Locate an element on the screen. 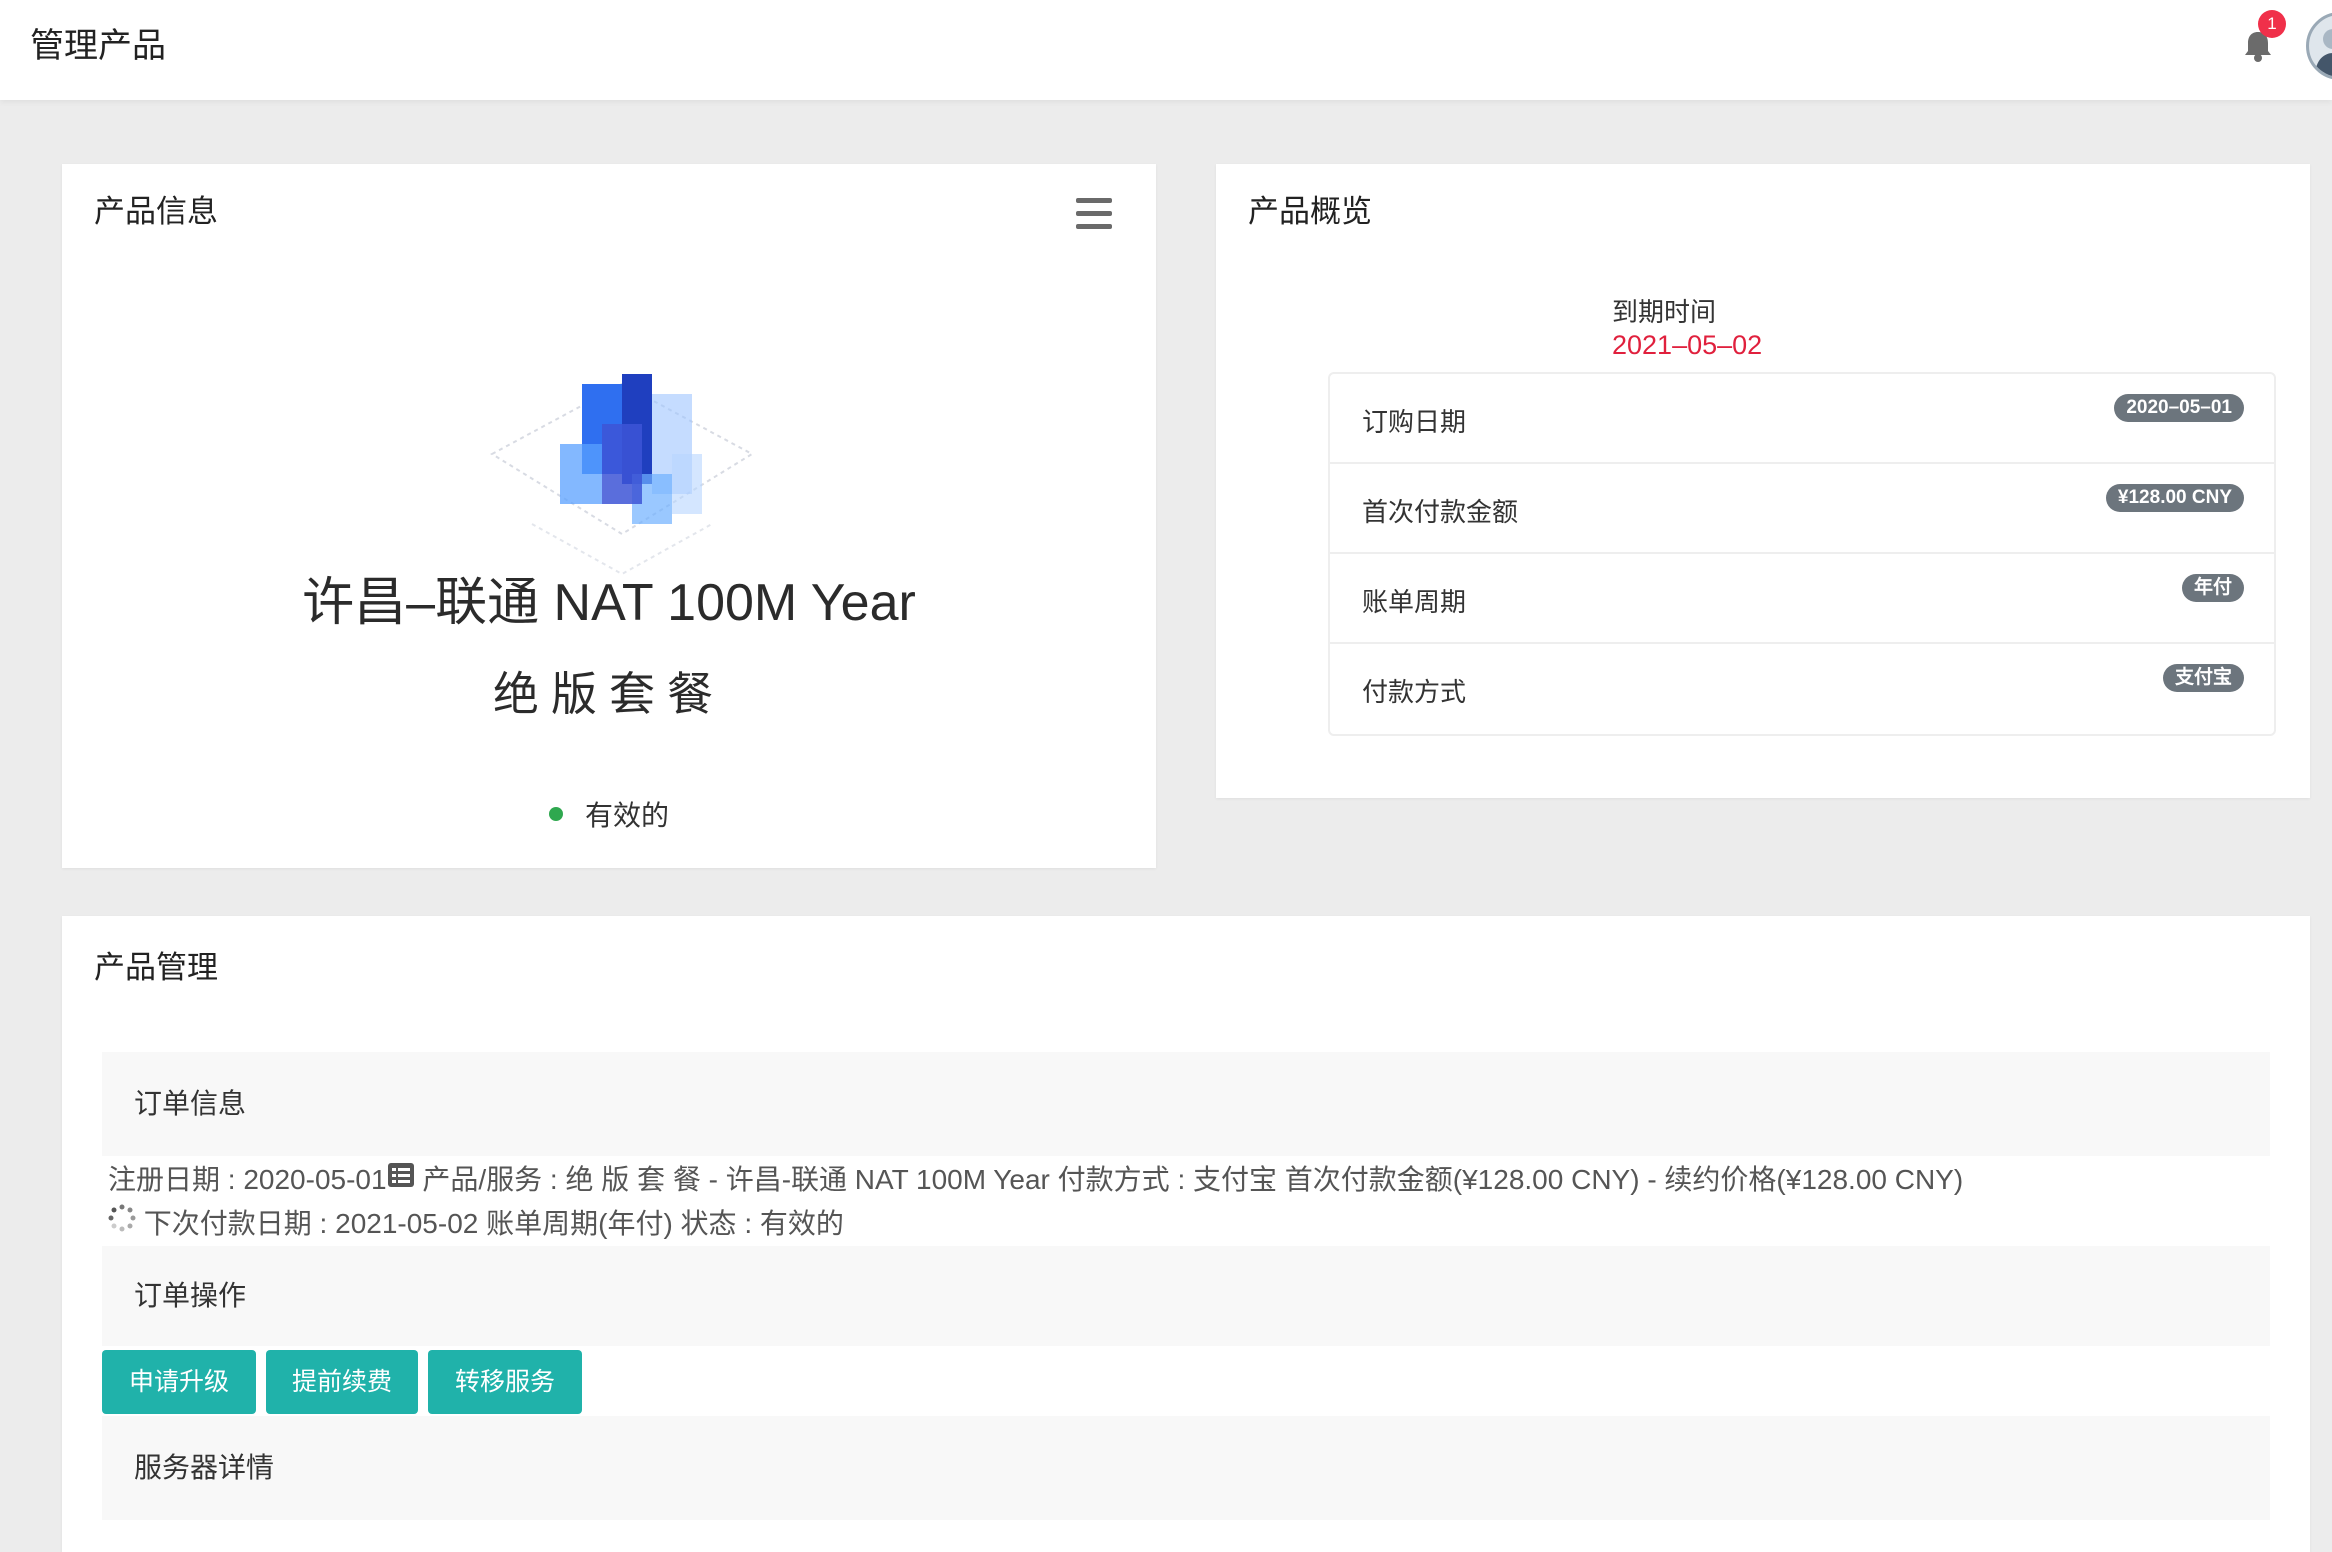 The image size is (2332, 1552). list-item-label: 账单周期 is located at coordinates (1414, 603).